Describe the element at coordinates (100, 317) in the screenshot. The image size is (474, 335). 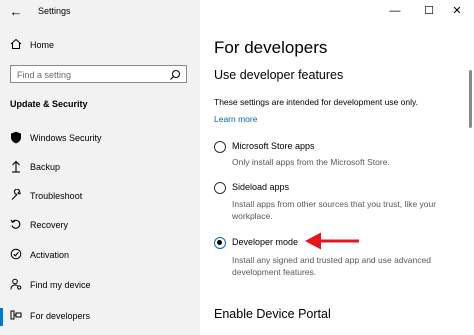
I see `sidebar-item-for-developers: For developers` at that location.